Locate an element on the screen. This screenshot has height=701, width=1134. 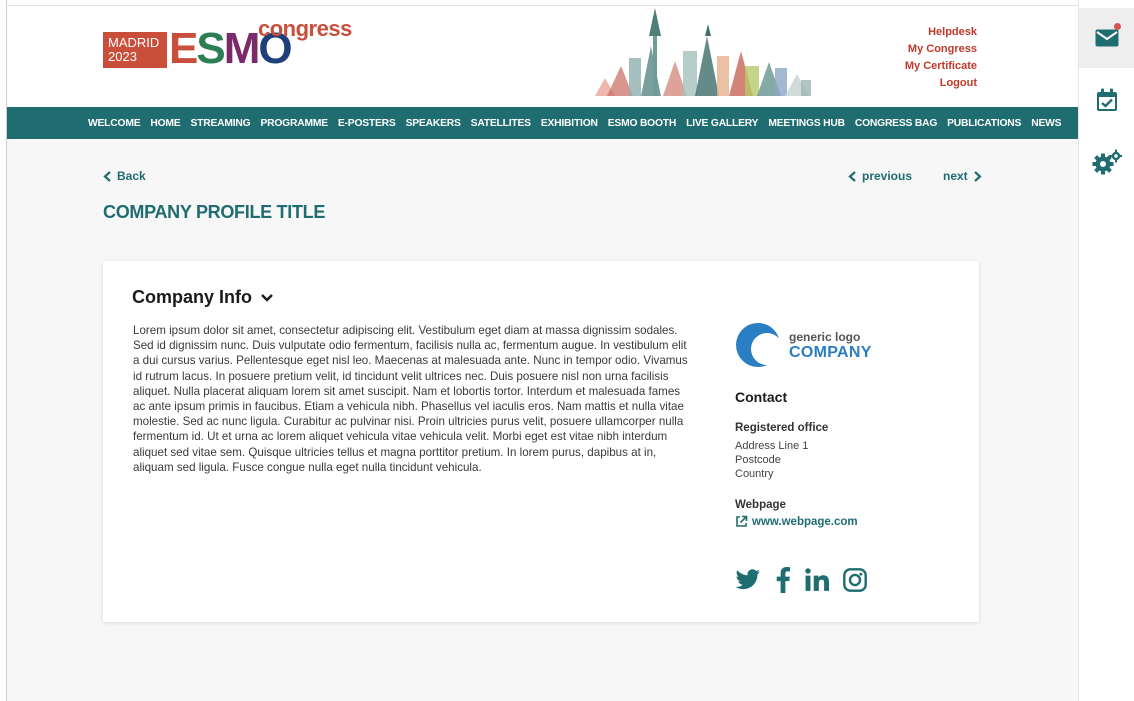
nav-congress-bag: CONGRESS BAG is located at coordinates (901, 123).